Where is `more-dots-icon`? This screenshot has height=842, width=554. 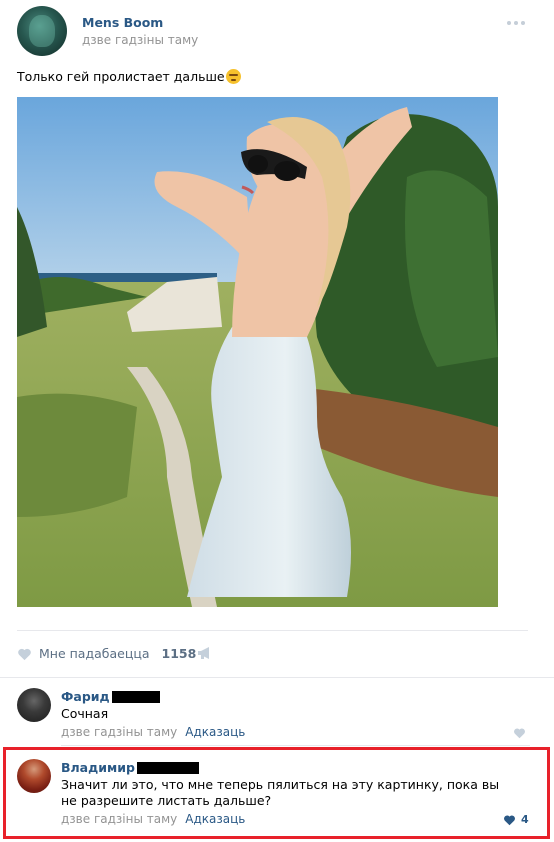 more-dots-icon is located at coordinates (518, 23).